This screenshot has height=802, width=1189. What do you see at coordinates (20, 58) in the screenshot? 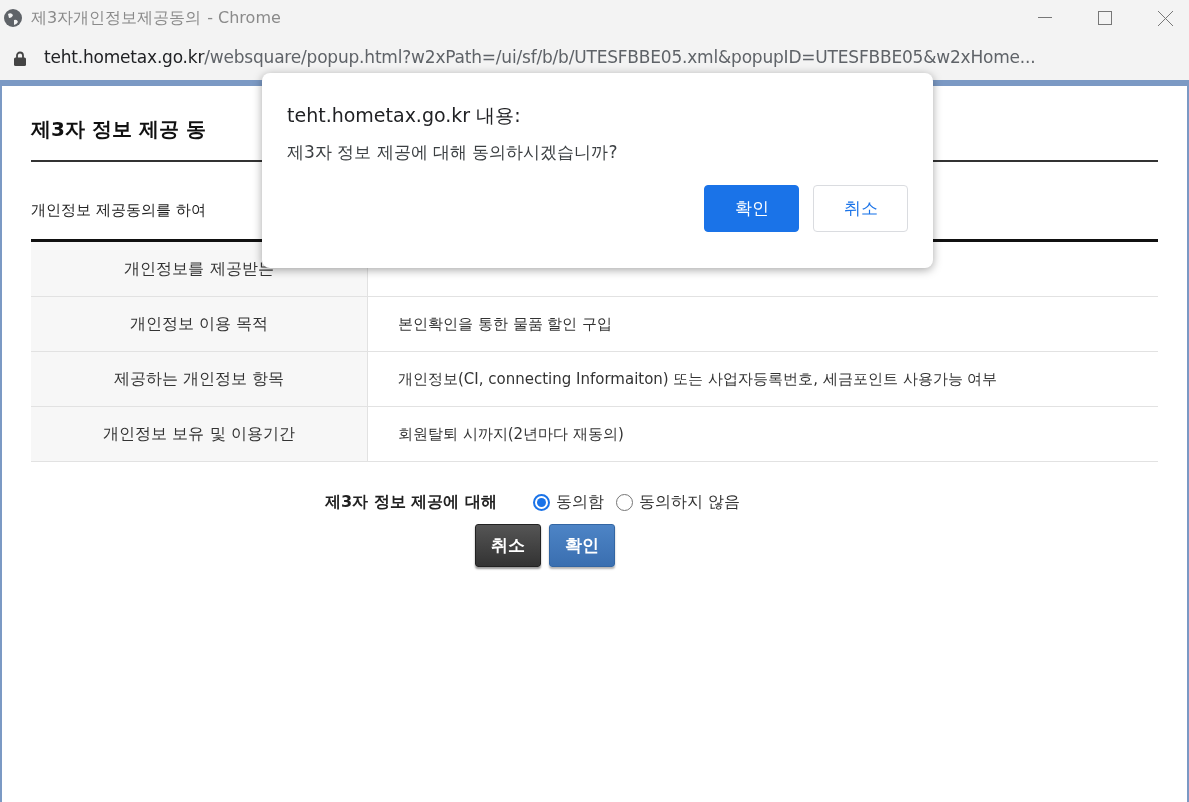
I see `lock-icon` at bounding box center [20, 58].